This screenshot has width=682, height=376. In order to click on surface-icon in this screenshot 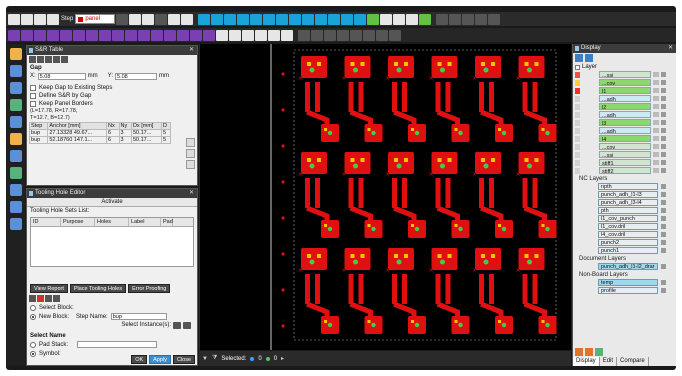, I will do `click(196, 35)`.